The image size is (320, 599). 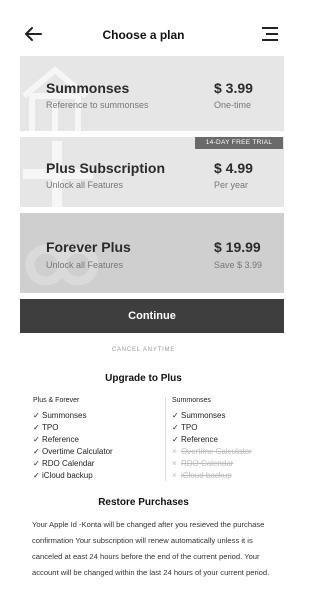 I want to click on top-bar: Choose a plan, so click(x=143, y=28).